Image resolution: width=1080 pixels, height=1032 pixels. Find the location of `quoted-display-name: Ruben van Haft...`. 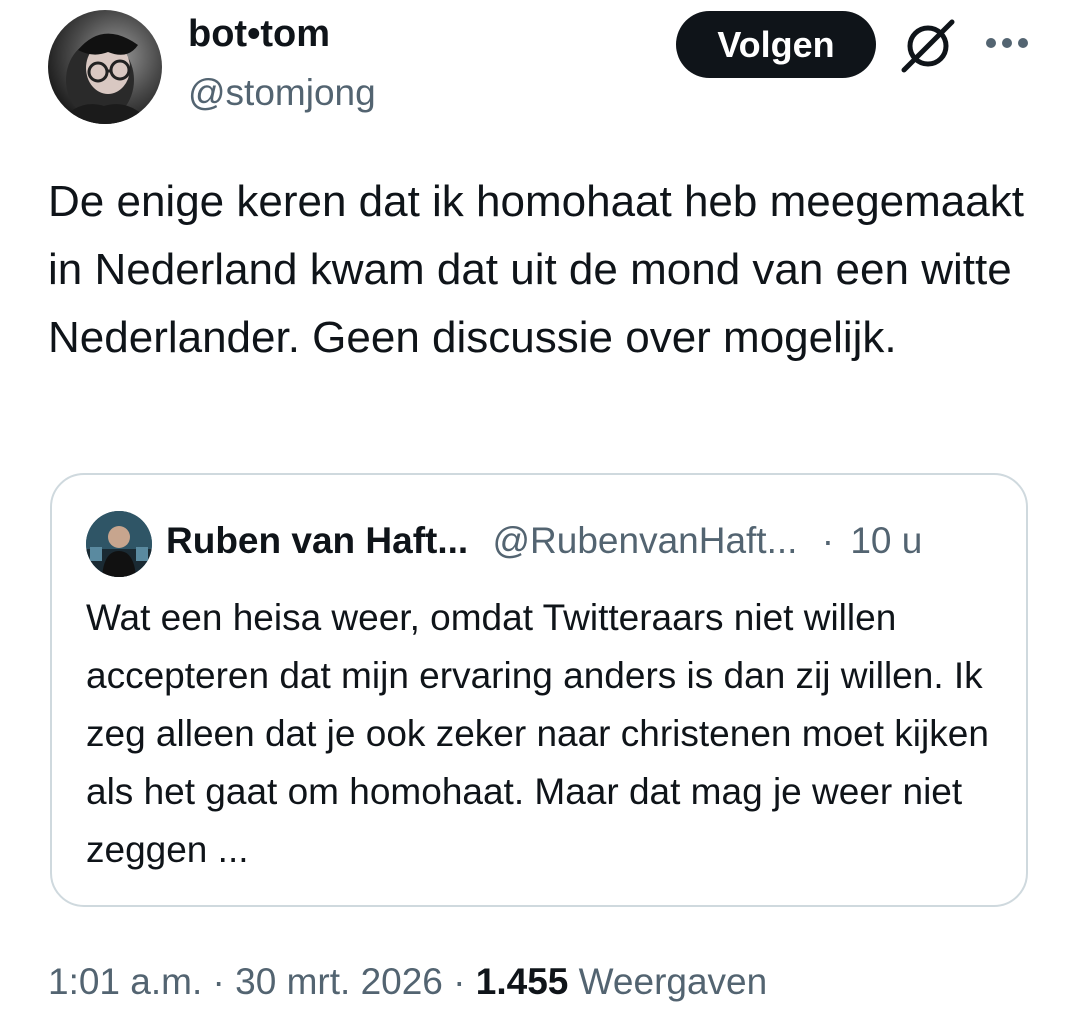

quoted-display-name: Ruben van Haft... is located at coordinates (317, 540).